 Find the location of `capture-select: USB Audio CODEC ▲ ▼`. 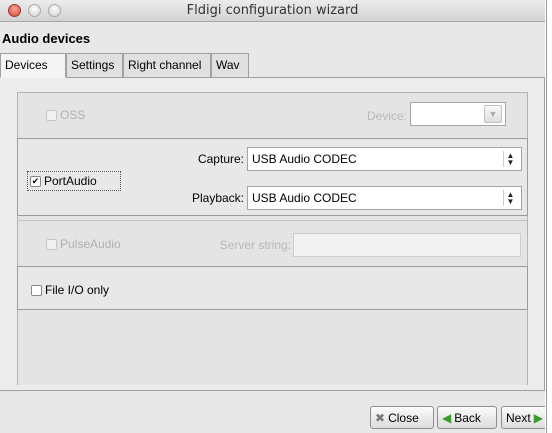

capture-select: USB Audio CODEC ▲ ▼ is located at coordinates (384, 159).